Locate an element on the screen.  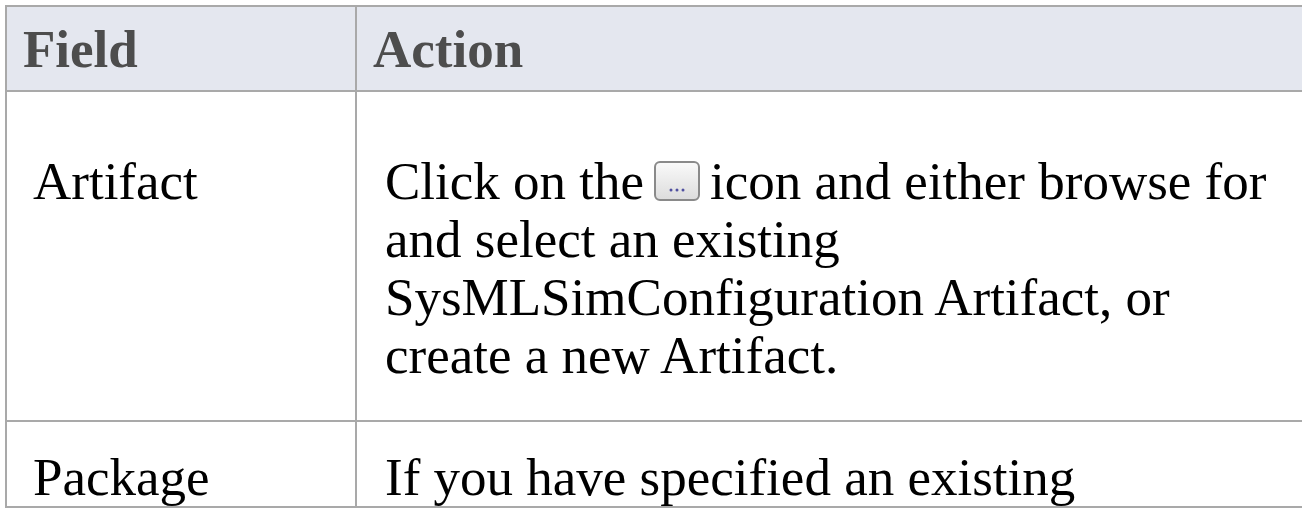
field-name: Artifact is located at coordinates (115, 181).